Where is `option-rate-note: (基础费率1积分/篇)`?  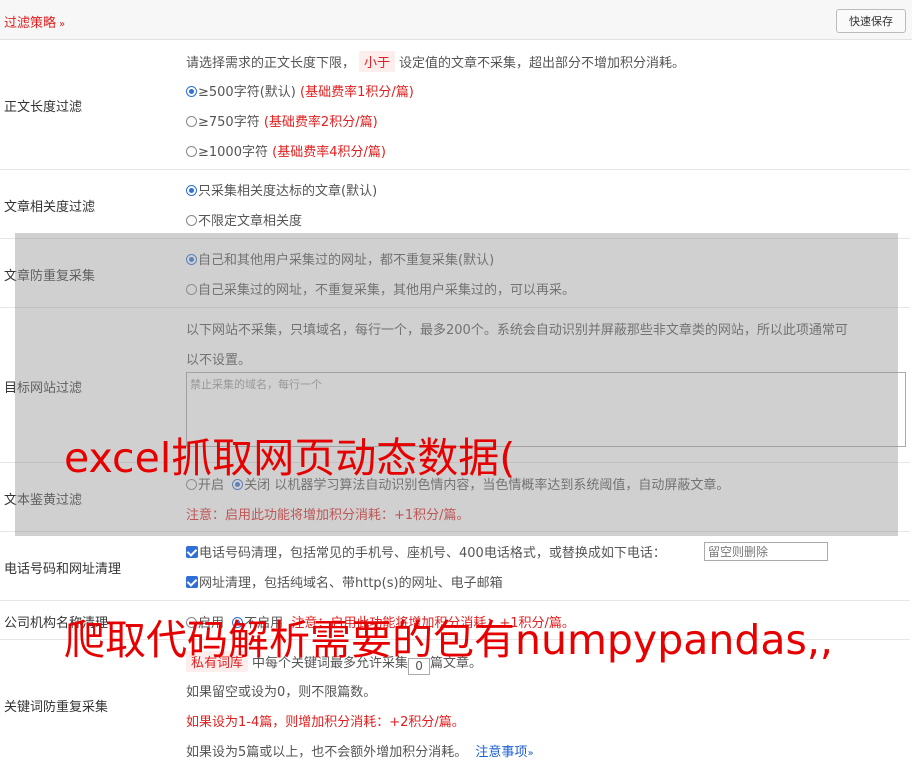
option-rate-note: (基础费率1积分/篇) is located at coordinates (357, 92).